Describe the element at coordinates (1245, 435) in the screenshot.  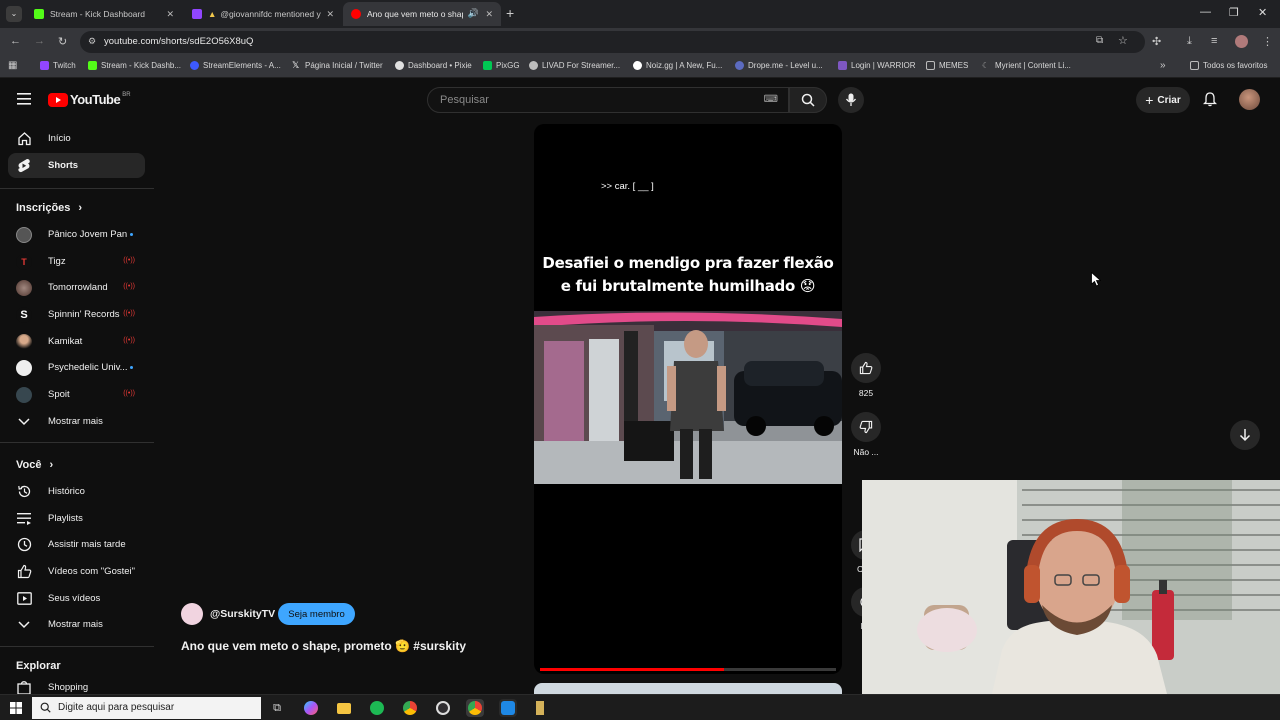
I see `next-video-button` at that location.